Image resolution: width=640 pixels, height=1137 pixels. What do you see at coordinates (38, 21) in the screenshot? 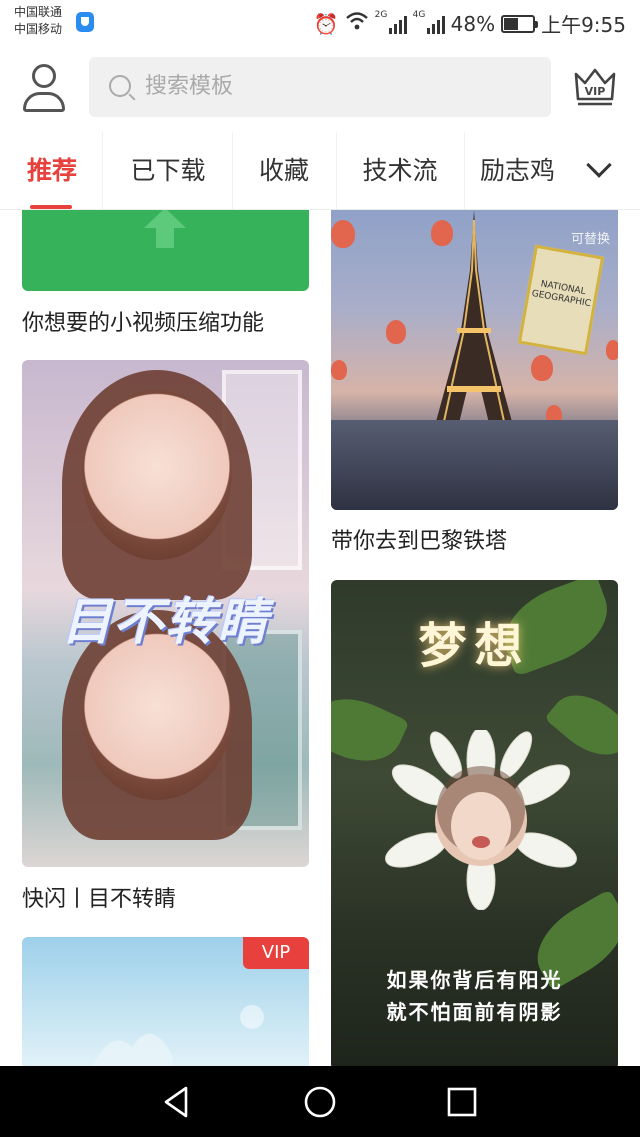
I see `carrier-info: 中国联通 中国移动` at bounding box center [38, 21].